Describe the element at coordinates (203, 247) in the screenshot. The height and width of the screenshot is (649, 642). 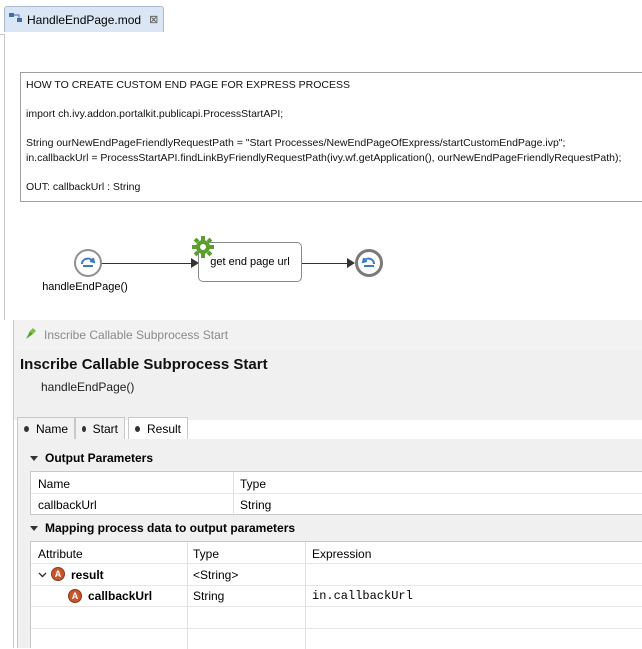
I see `gear-icon` at that location.